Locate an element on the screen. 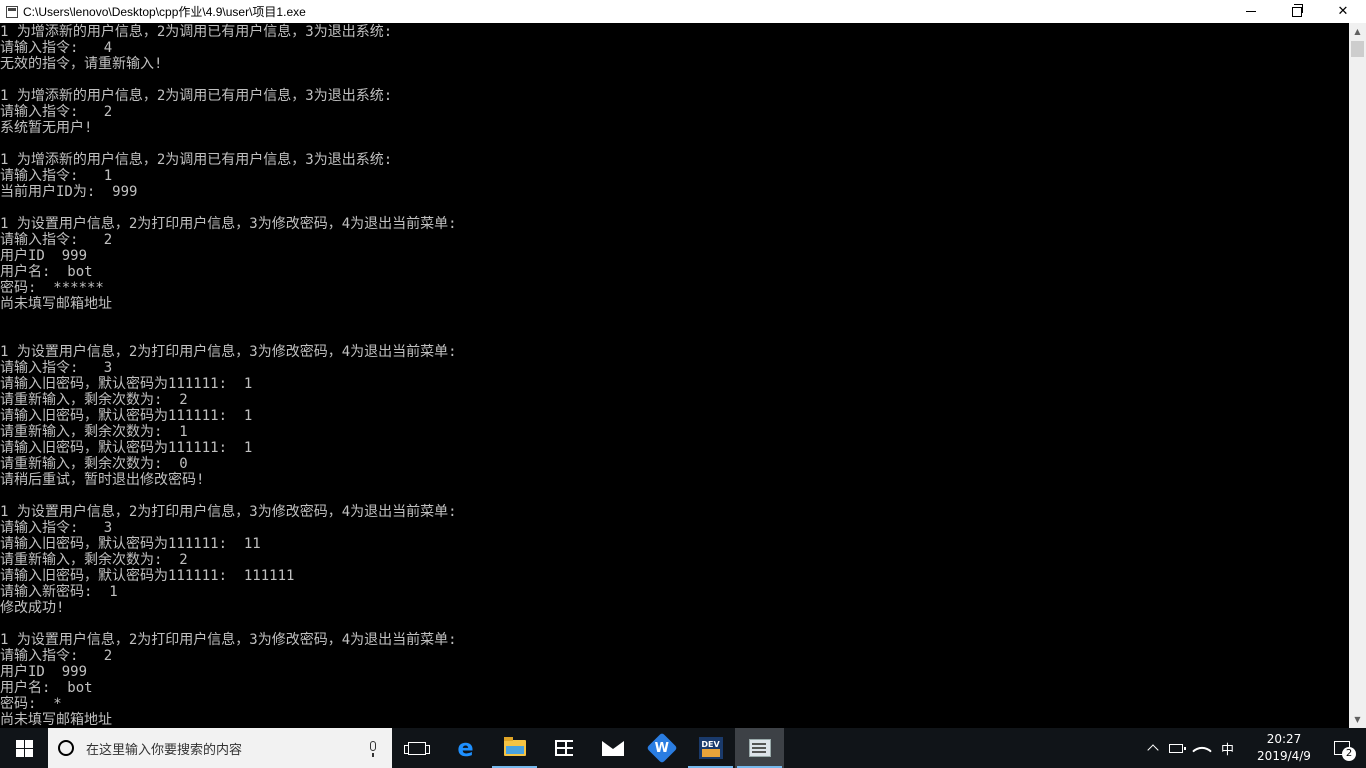 Image resolution: width=1366 pixels, height=768 pixels. clock-button: 20:27 2019/4/9 is located at coordinates (1284, 748).